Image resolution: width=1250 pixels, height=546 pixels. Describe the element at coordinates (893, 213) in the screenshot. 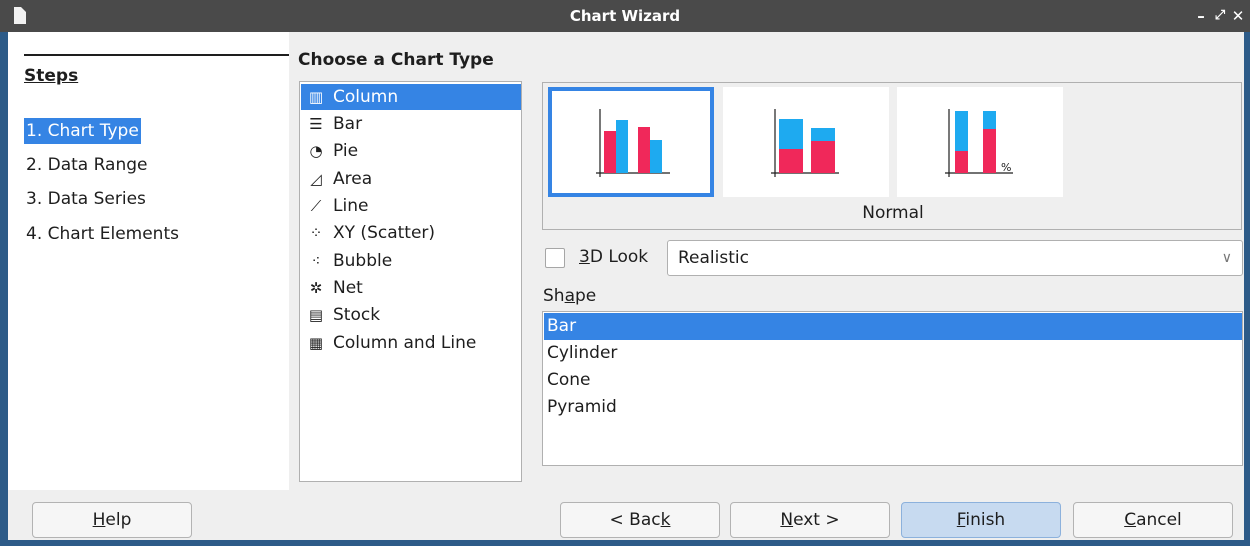

I see `variant-name-label: Normal` at that location.